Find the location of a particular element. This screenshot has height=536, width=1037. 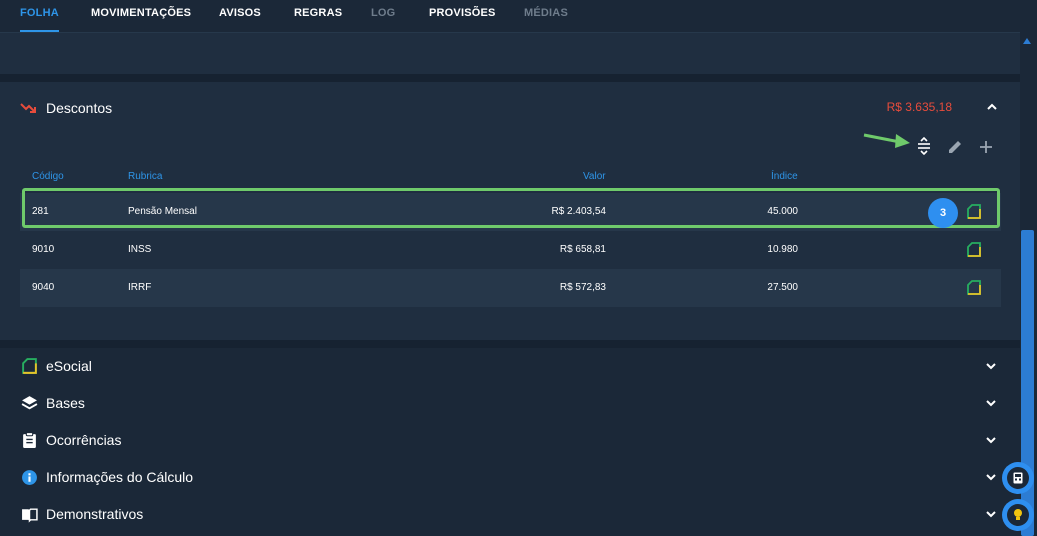

tab-medias: MÉDIAS is located at coordinates (546, 15).